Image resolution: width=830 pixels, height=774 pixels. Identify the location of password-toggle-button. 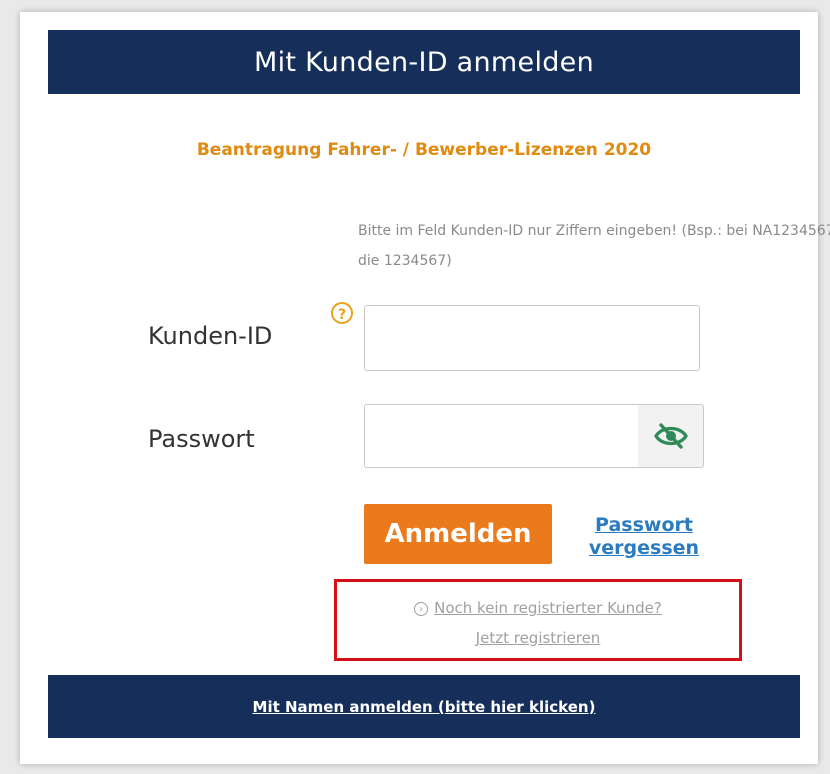
(671, 436).